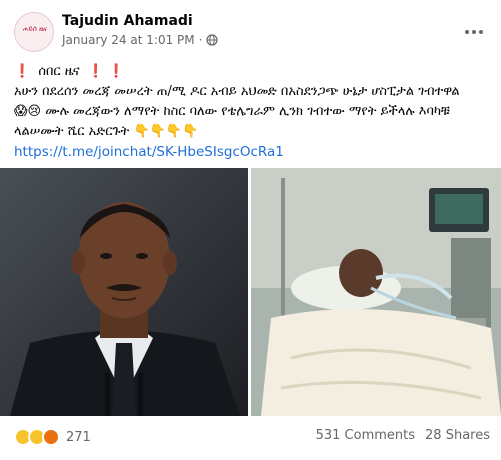  What do you see at coordinates (127, 21) in the screenshot?
I see `author-name: Tajudin Ahamadi` at bounding box center [127, 21].